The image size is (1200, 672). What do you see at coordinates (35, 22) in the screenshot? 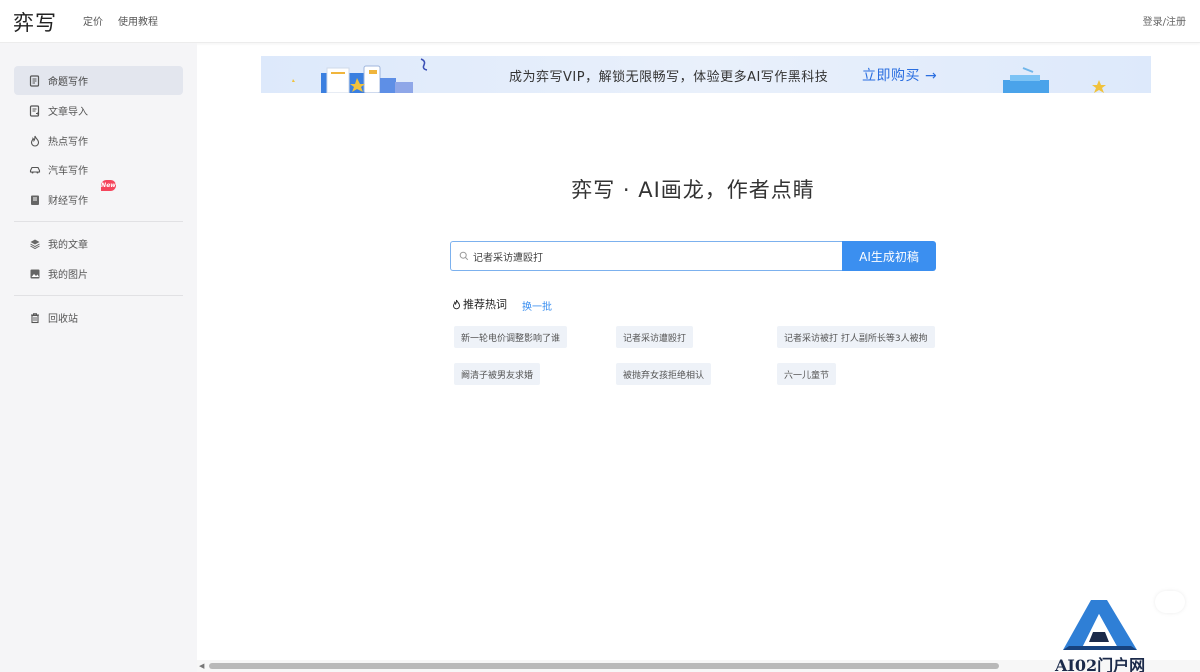
I see `app-logo: 弈写` at bounding box center [35, 22].